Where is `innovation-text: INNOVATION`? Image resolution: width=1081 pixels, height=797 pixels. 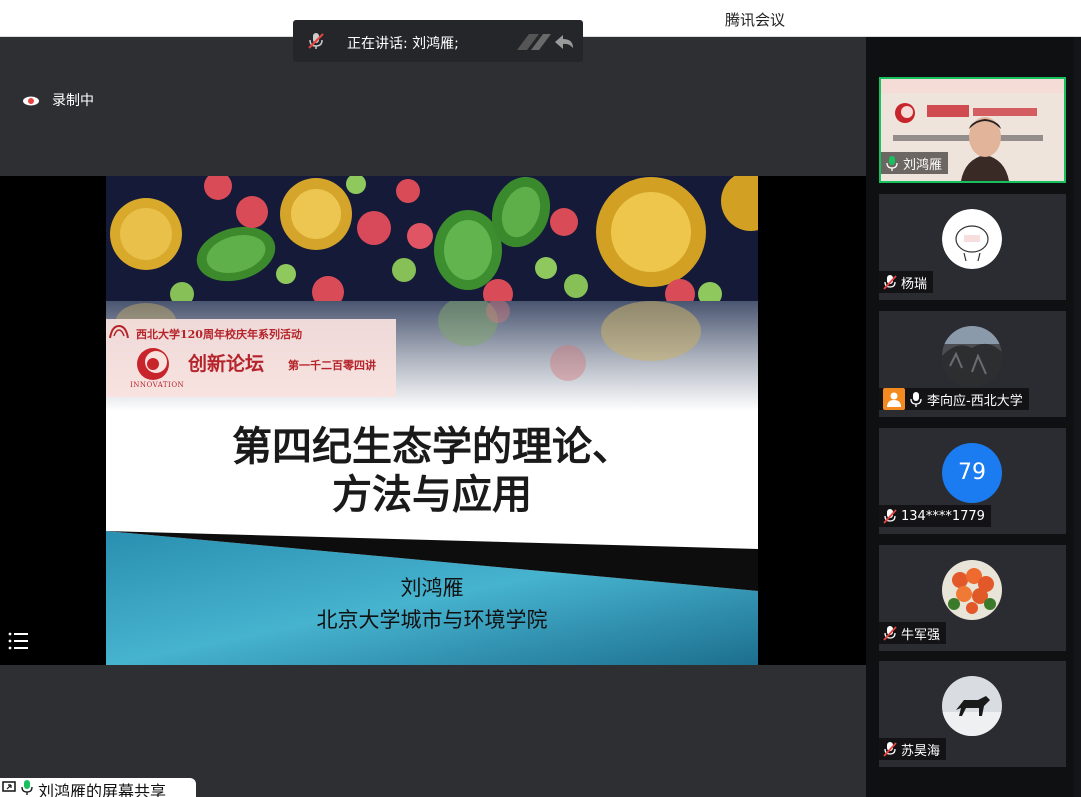 innovation-text: INNOVATION is located at coordinates (157, 385).